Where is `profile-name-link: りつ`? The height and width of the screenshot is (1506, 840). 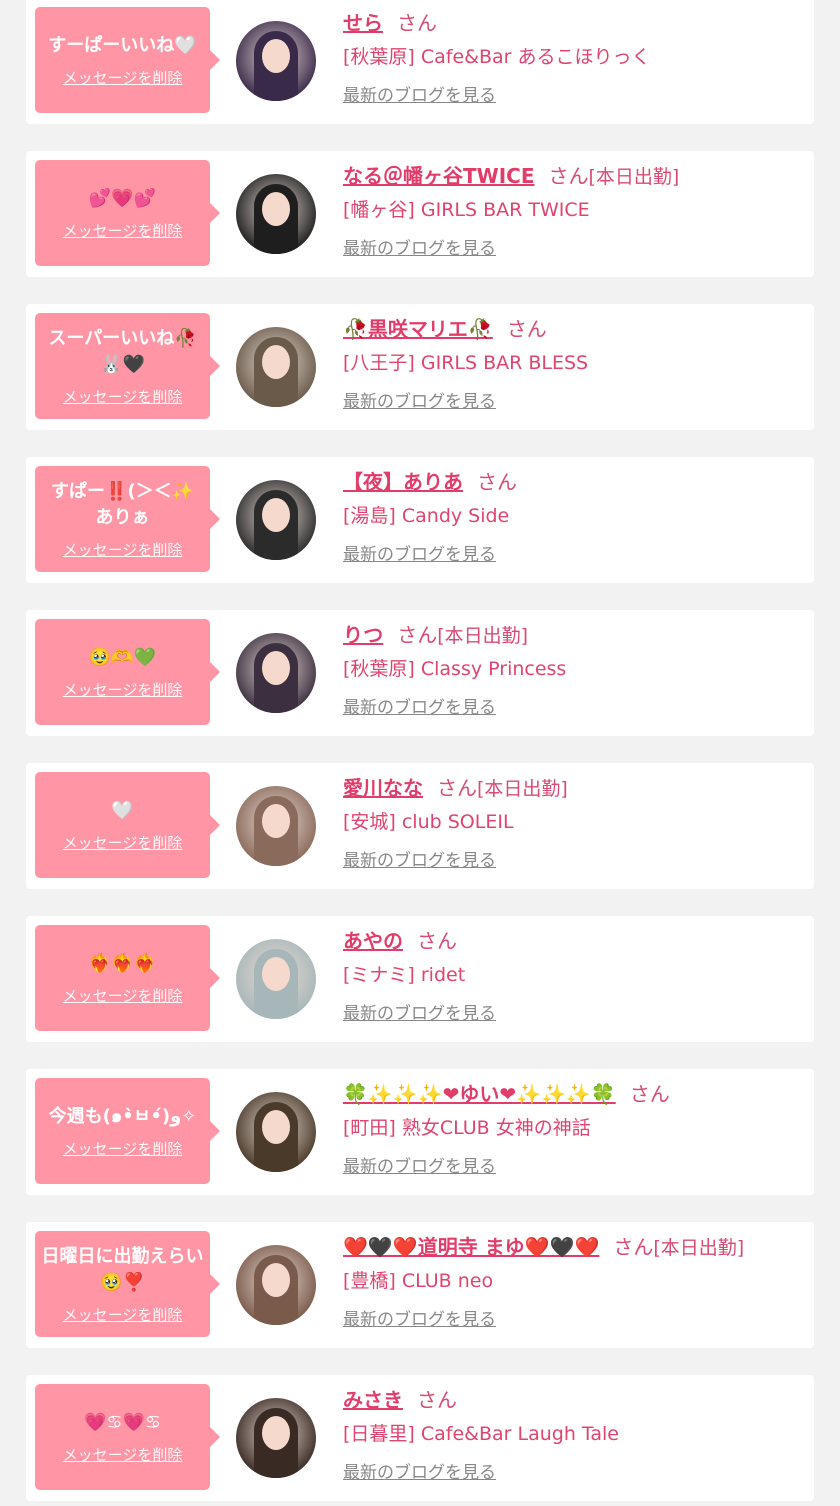
profile-name-link: りつ is located at coordinates (363, 635).